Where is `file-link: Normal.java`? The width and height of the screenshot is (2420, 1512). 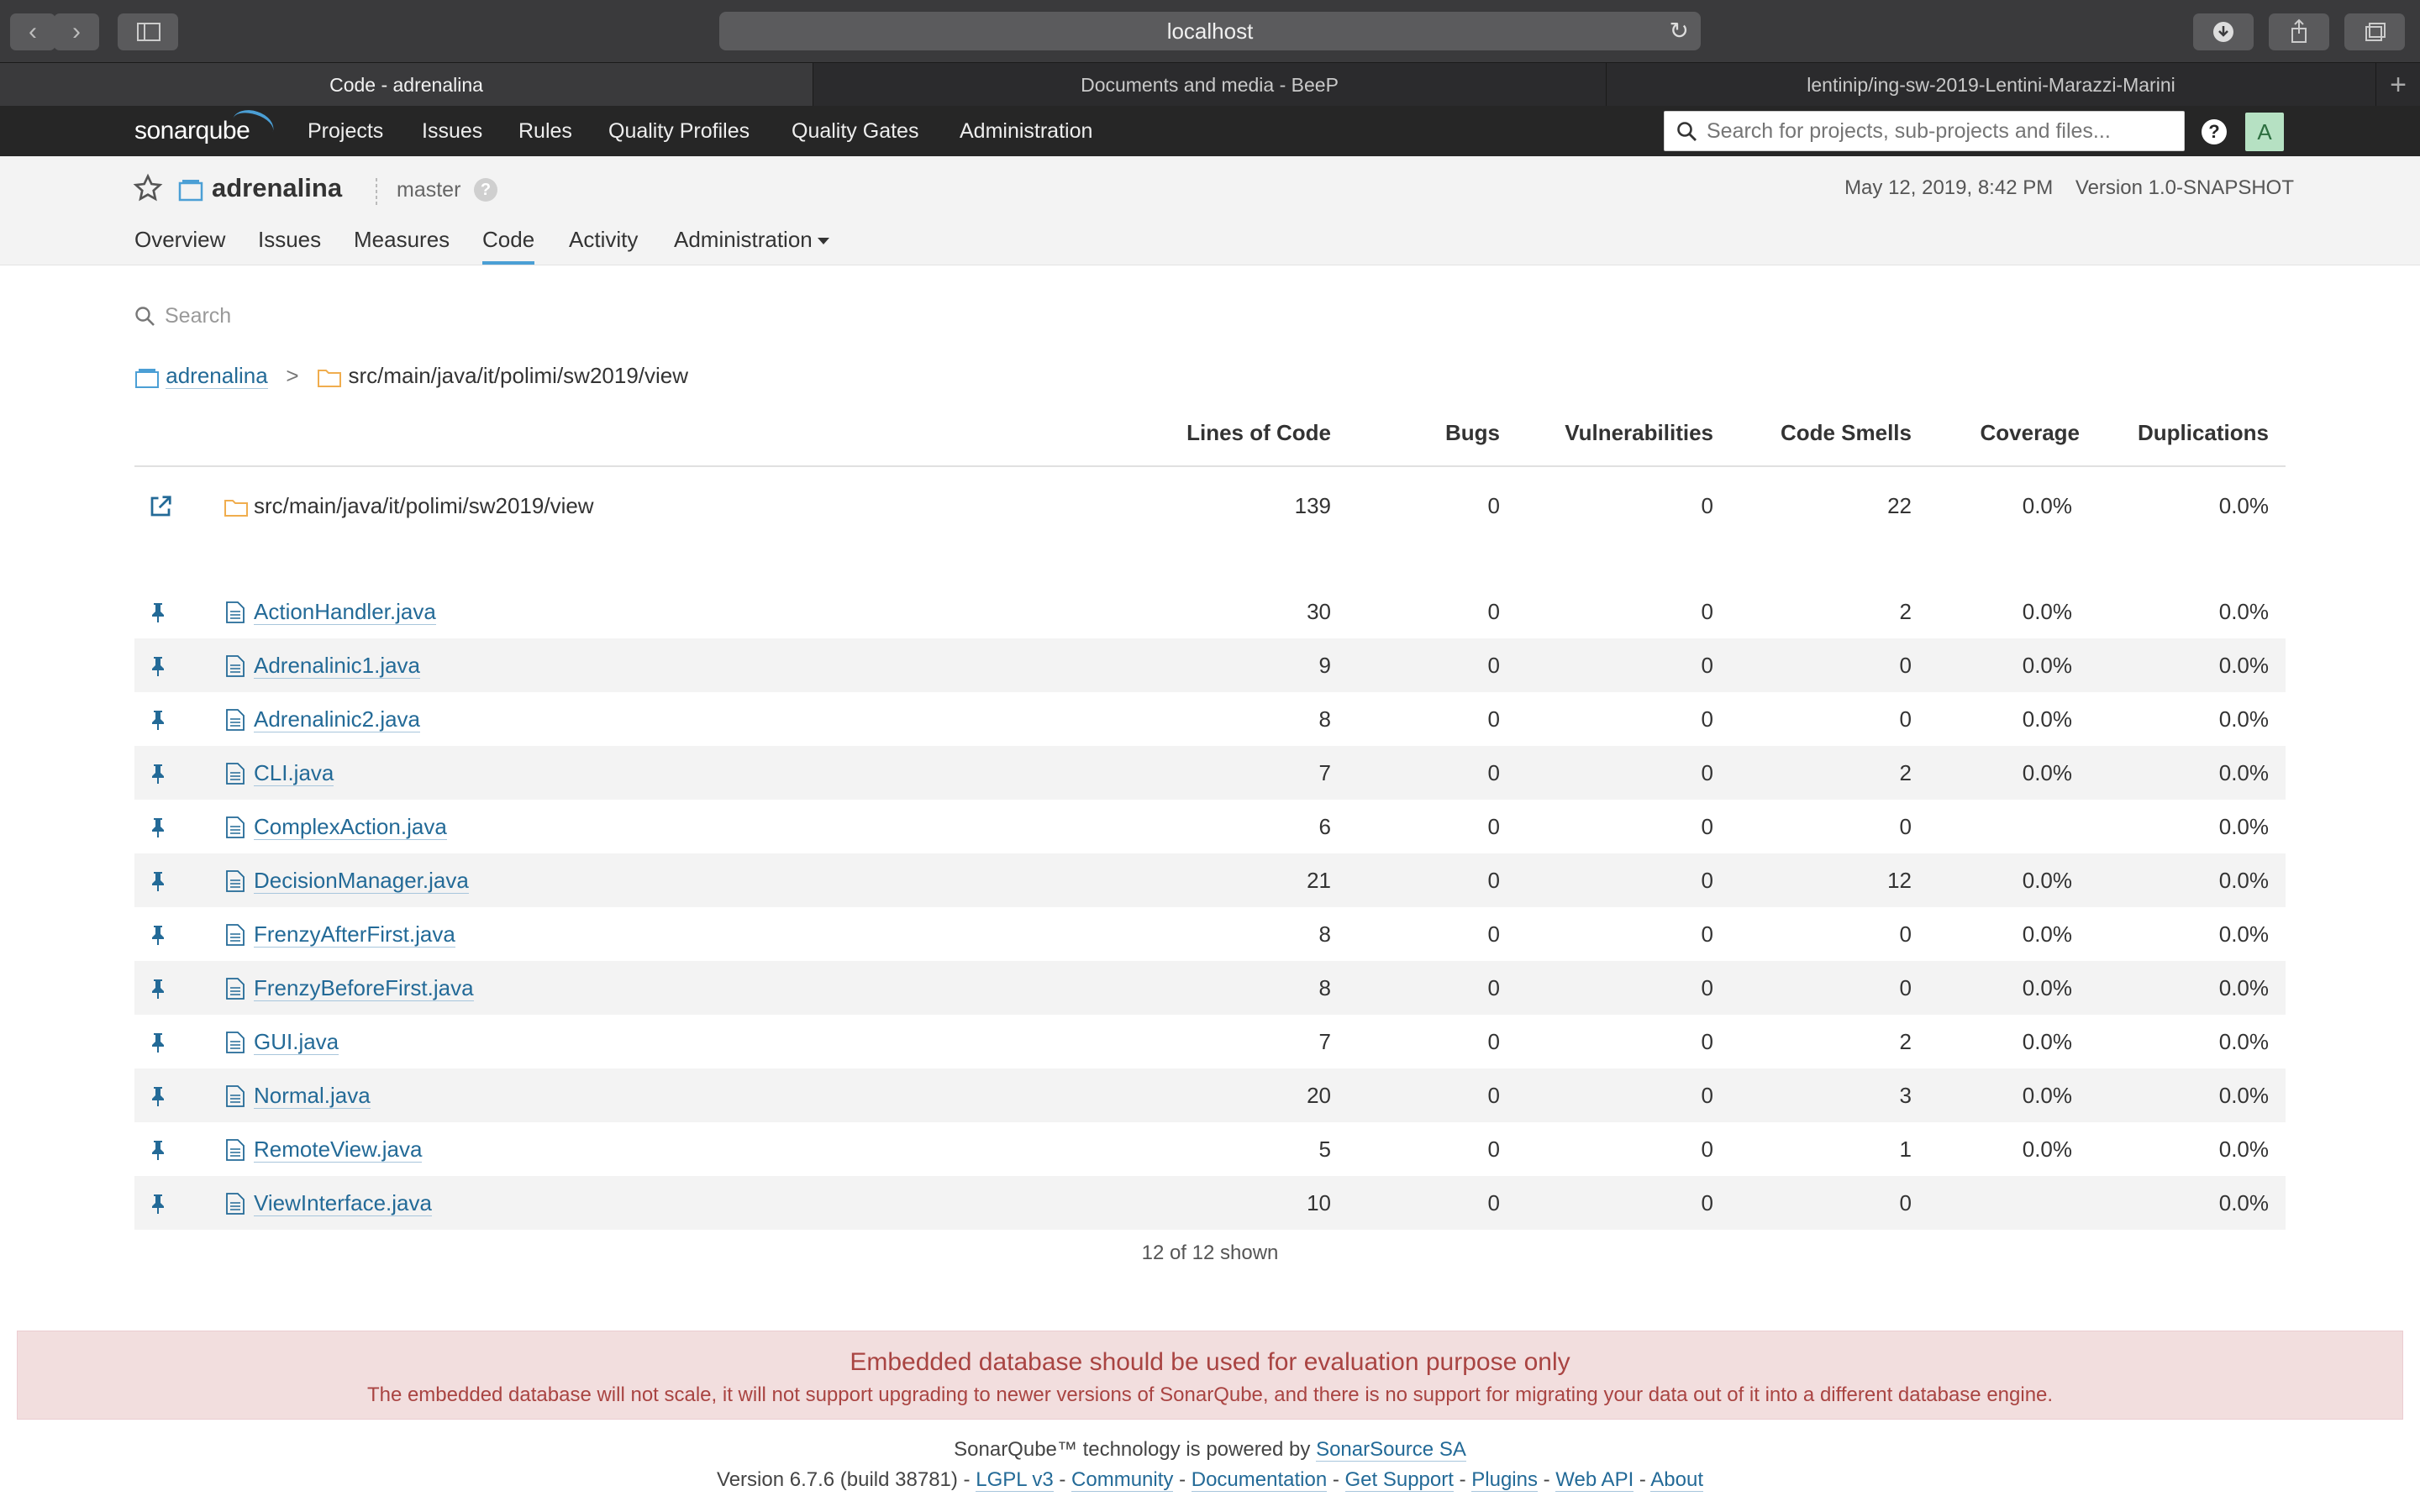 file-link: Normal.java is located at coordinates (313, 1096).